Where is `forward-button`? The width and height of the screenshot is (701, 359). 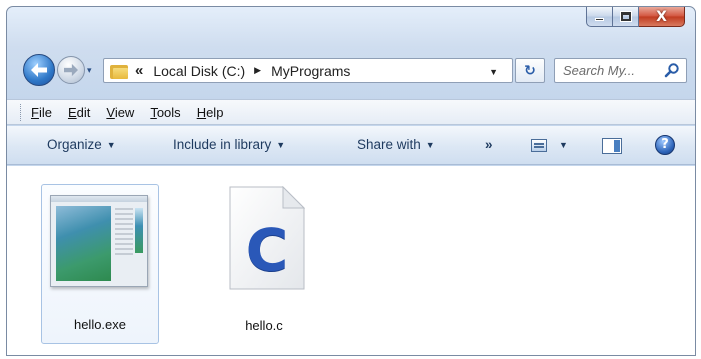 forward-button is located at coordinates (71, 70).